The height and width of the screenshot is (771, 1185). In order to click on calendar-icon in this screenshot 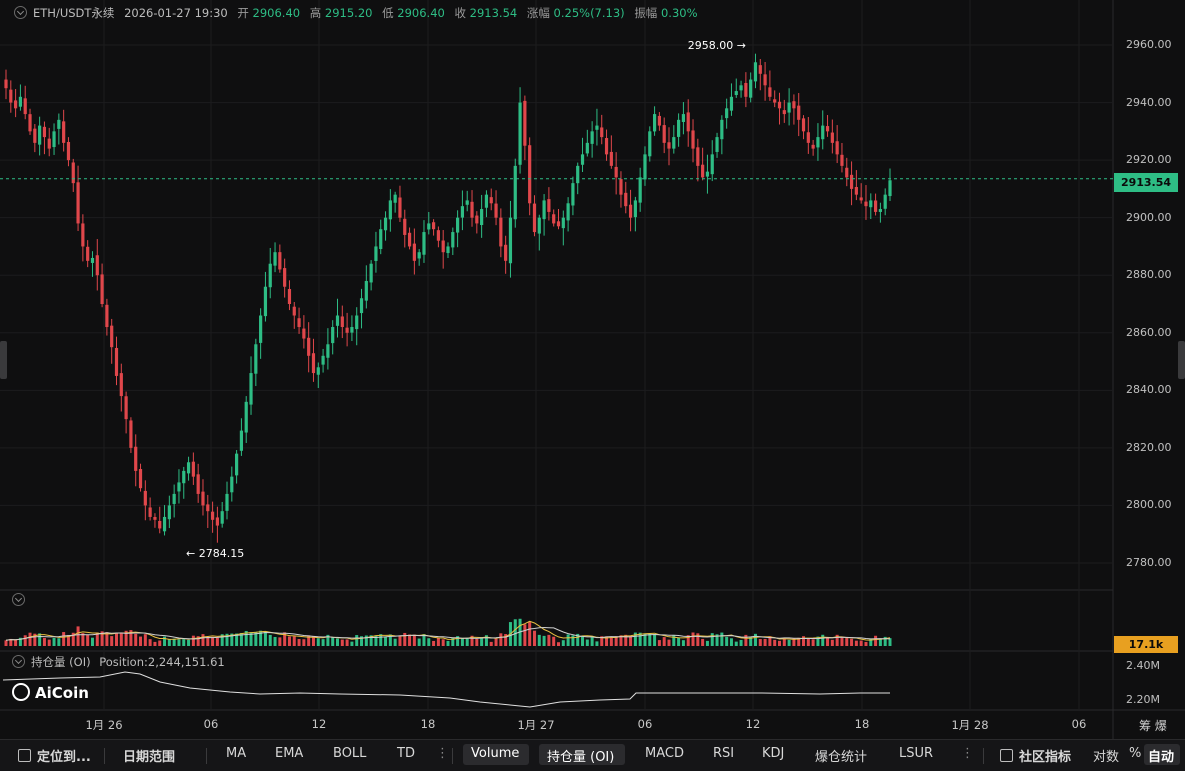, I will do `click(24, 755)`.